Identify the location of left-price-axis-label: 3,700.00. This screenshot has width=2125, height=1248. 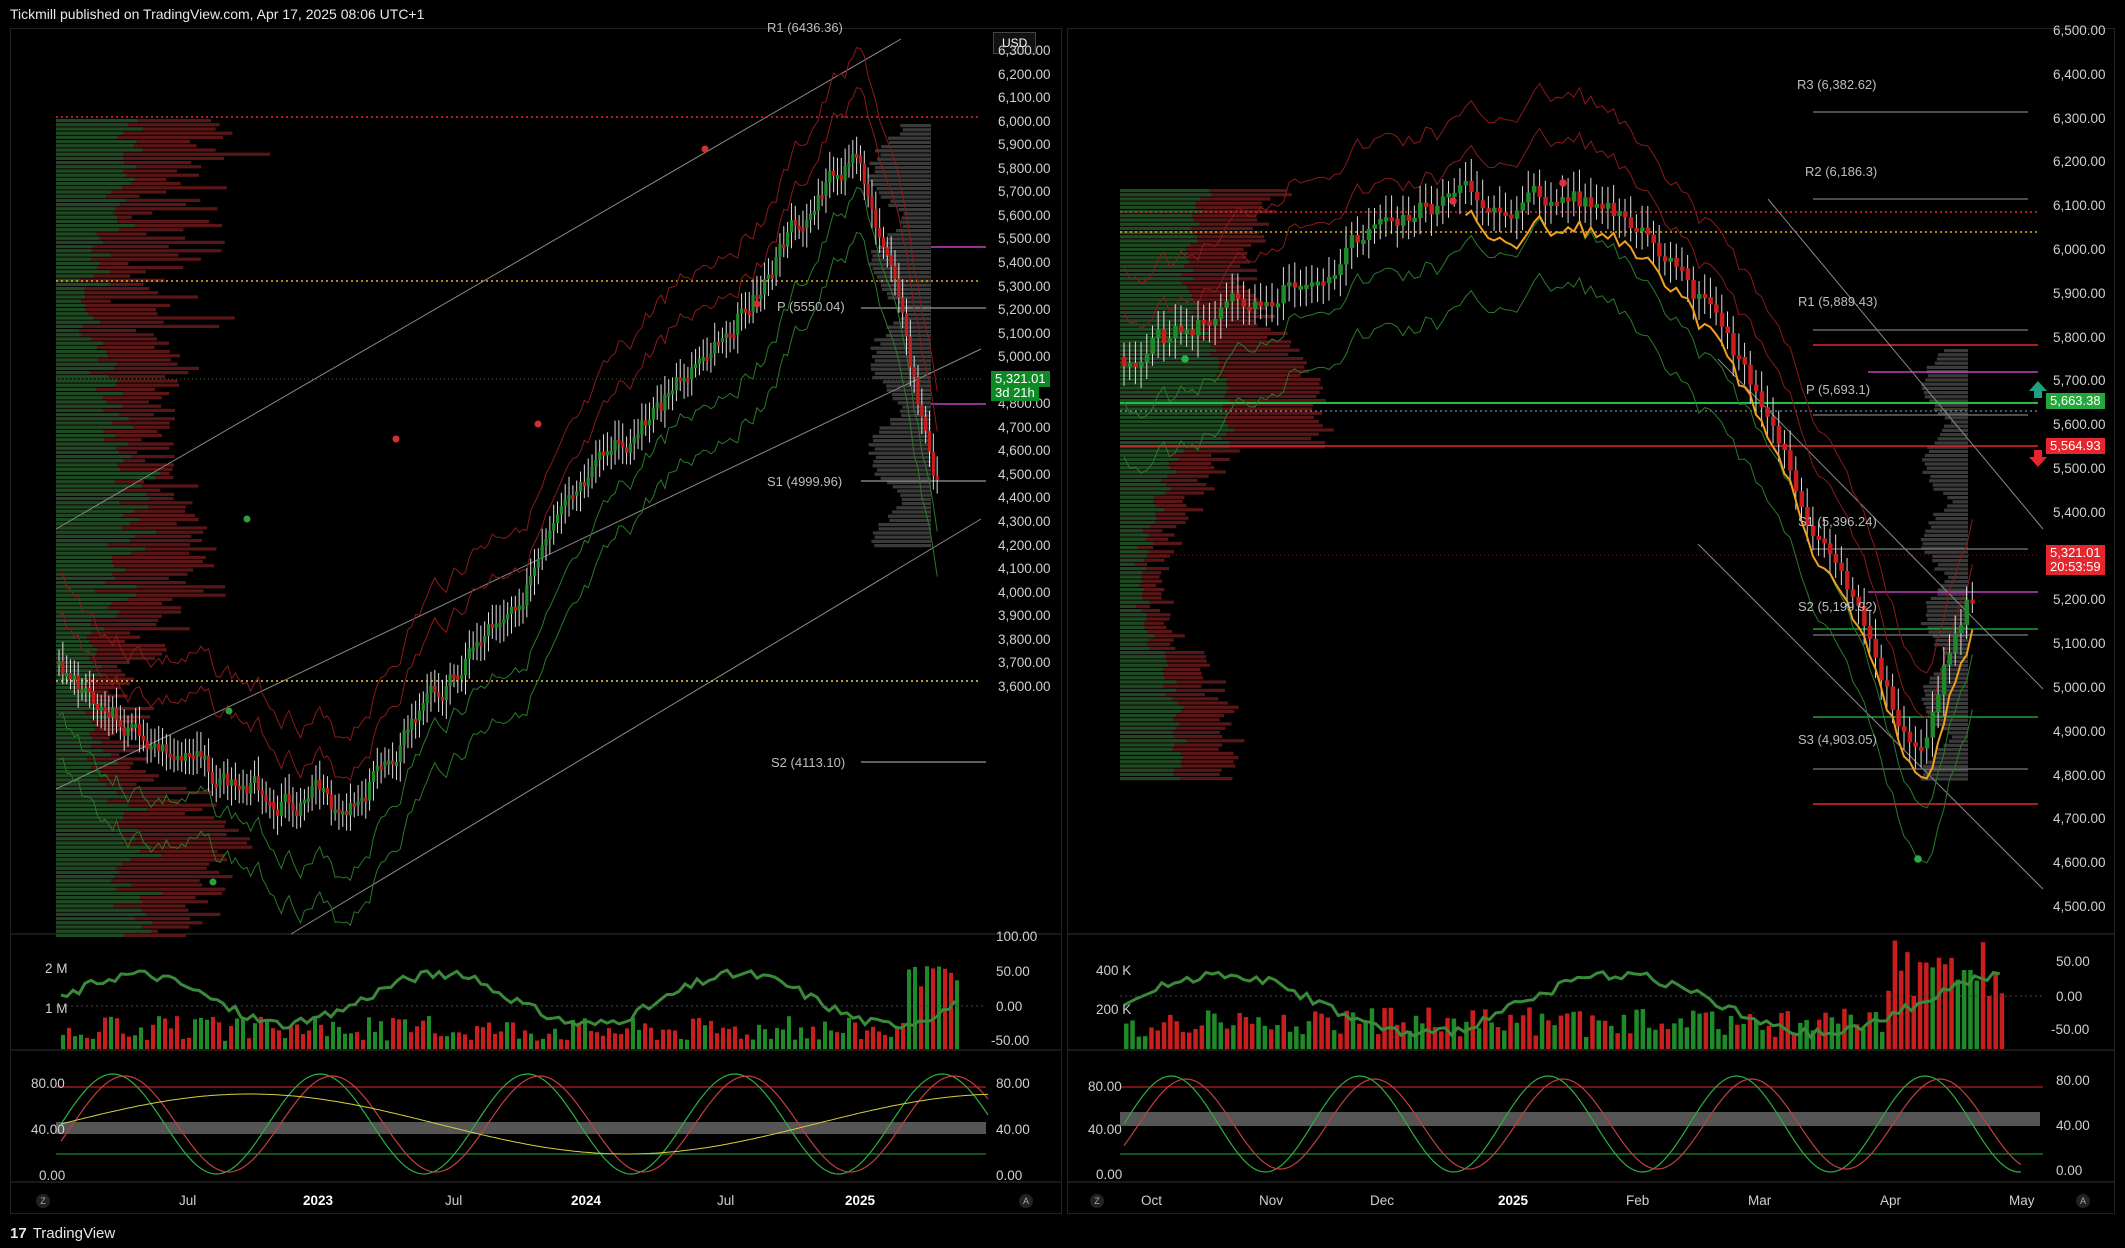
(1024, 663).